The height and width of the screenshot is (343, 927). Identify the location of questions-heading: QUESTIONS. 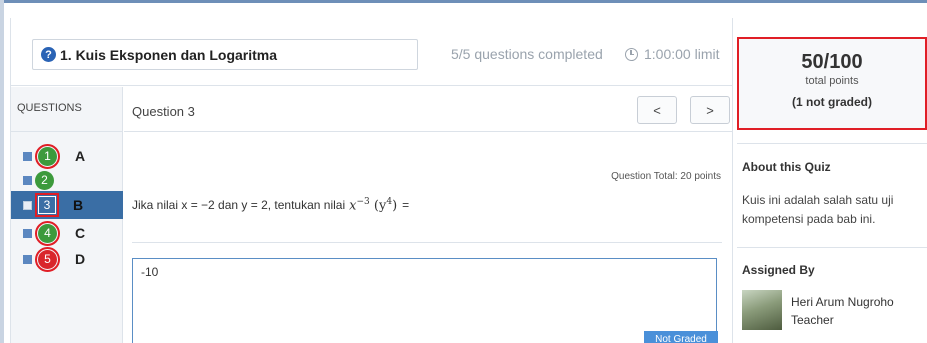
(66, 109).